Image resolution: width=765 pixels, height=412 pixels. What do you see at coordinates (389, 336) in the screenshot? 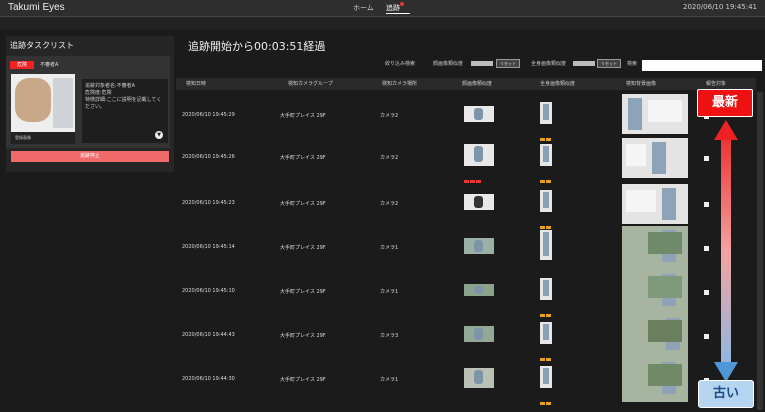
I see `row-camera: カメラ3` at bounding box center [389, 336].